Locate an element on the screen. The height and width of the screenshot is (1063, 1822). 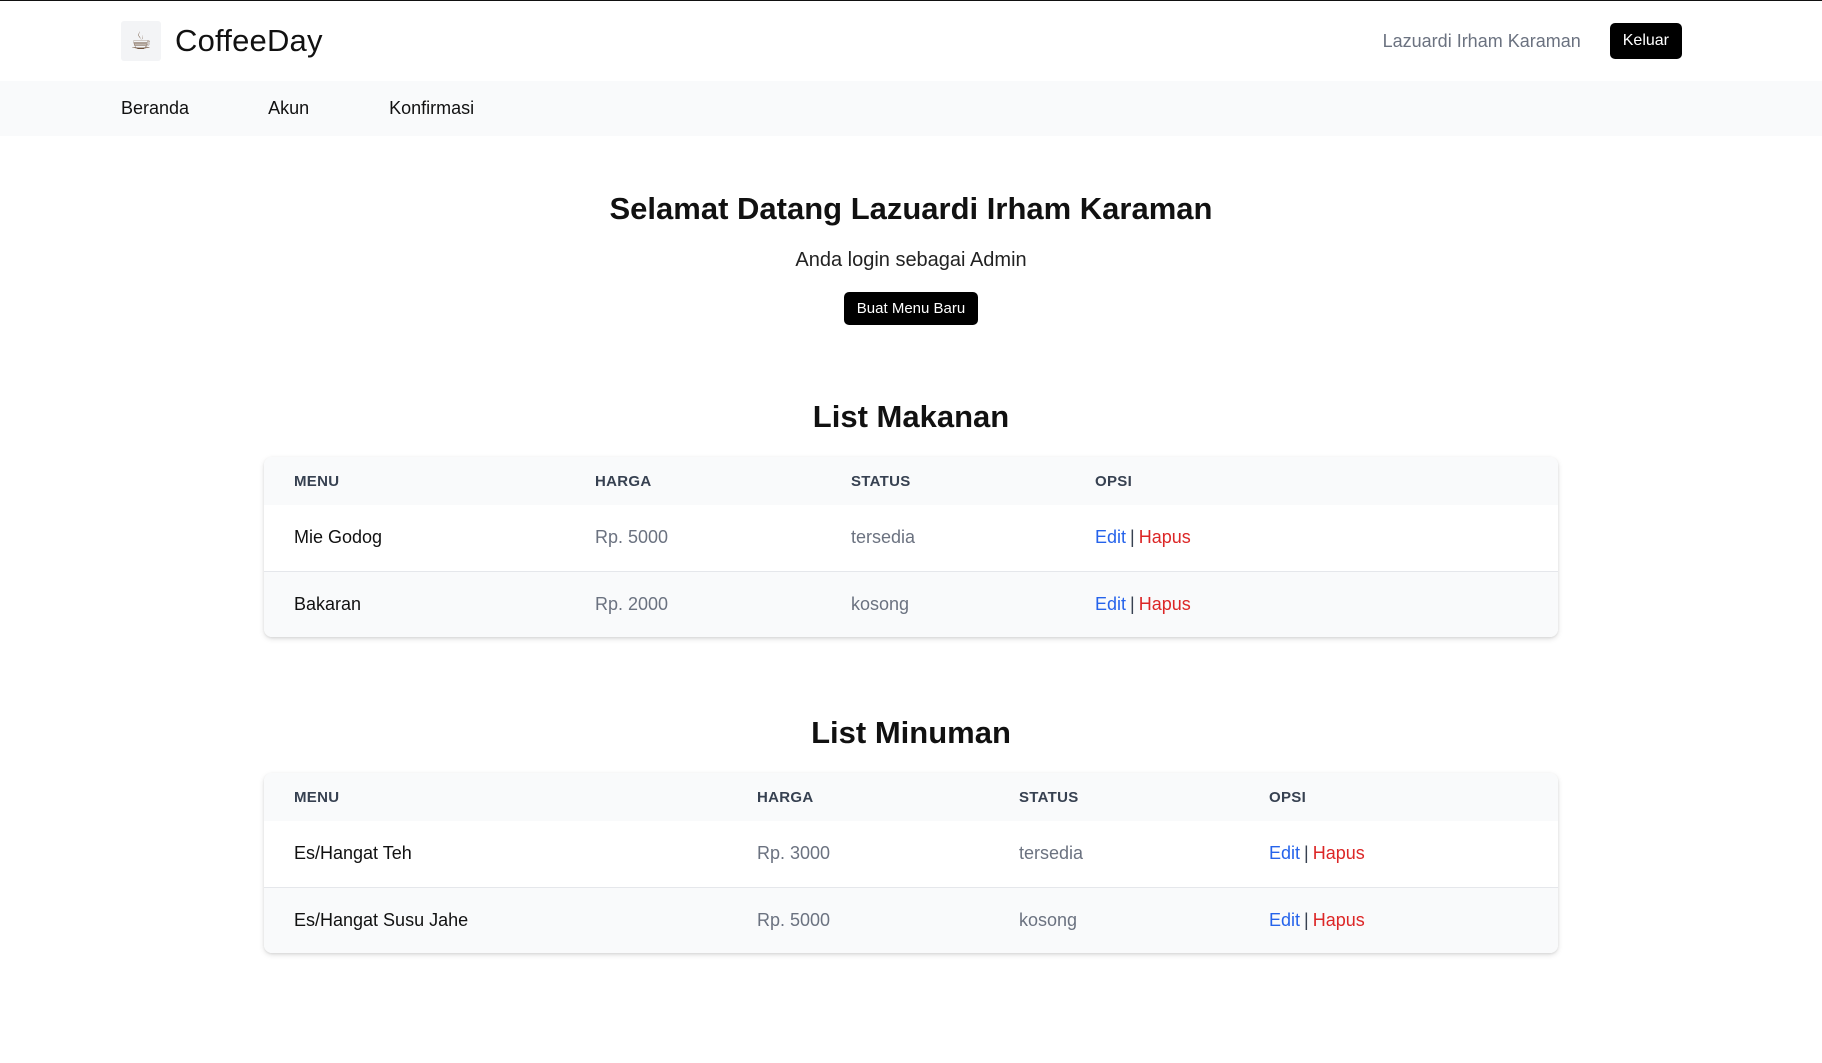
cell-menu: Es/Hangat Susu Jahe is located at coordinates (381, 919).